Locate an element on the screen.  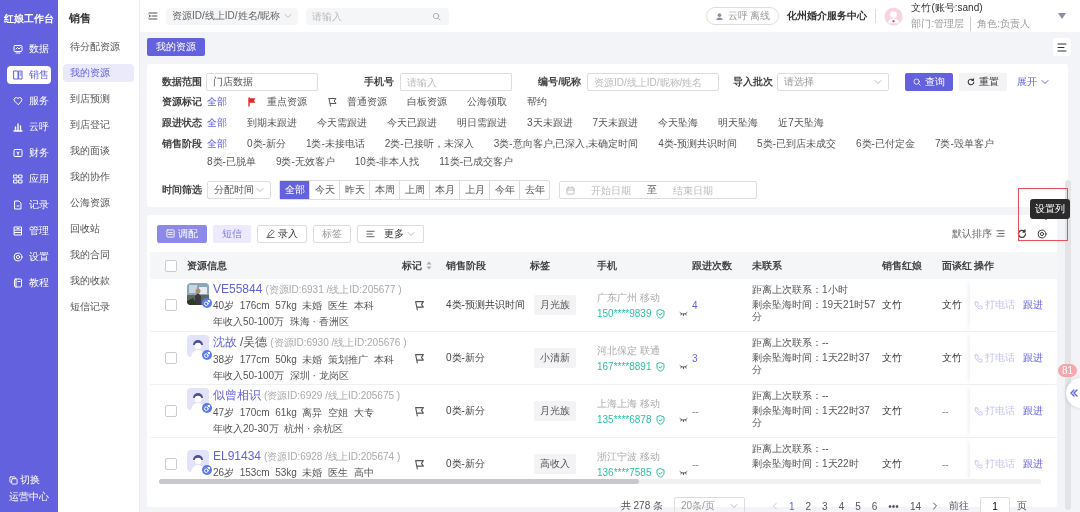
customer-name: 沈故 is located at coordinates (225, 342).